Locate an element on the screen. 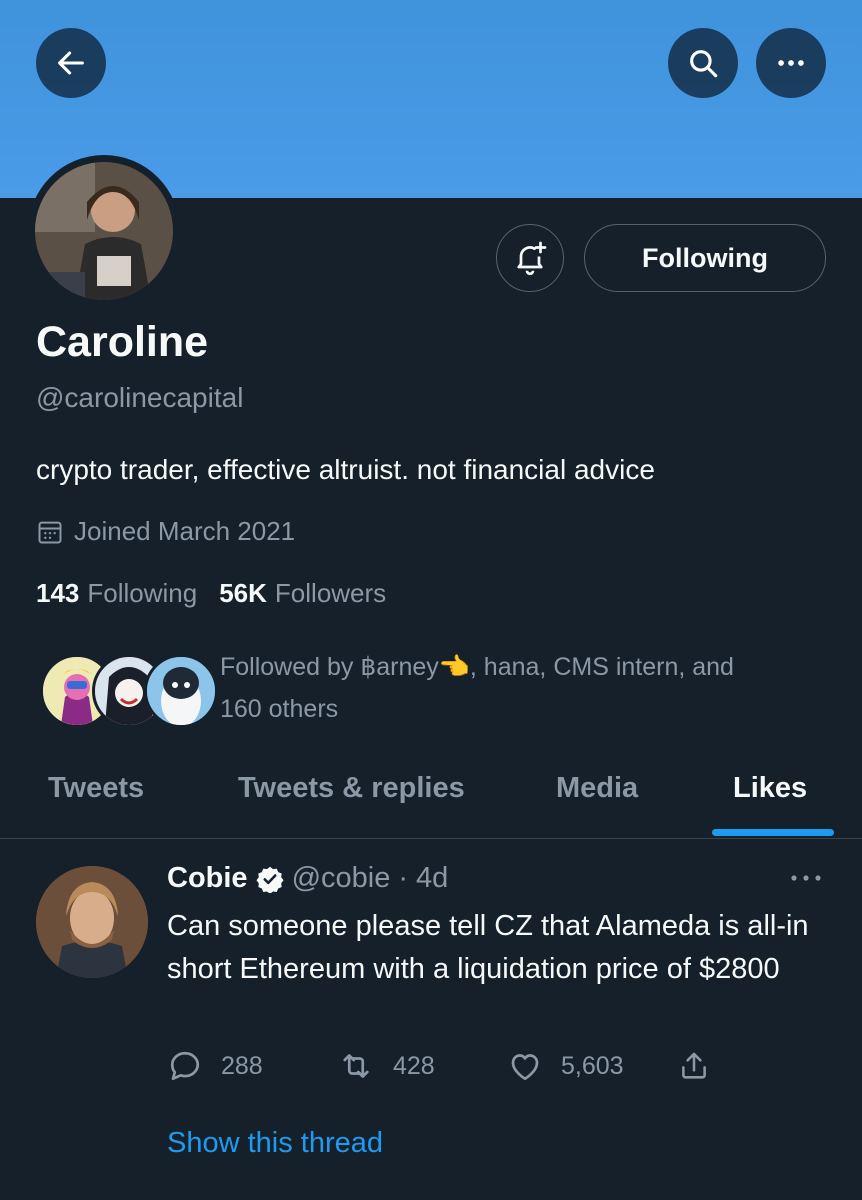 This screenshot has width=862, height=1200. search-button is located at coordinates (703, 63).